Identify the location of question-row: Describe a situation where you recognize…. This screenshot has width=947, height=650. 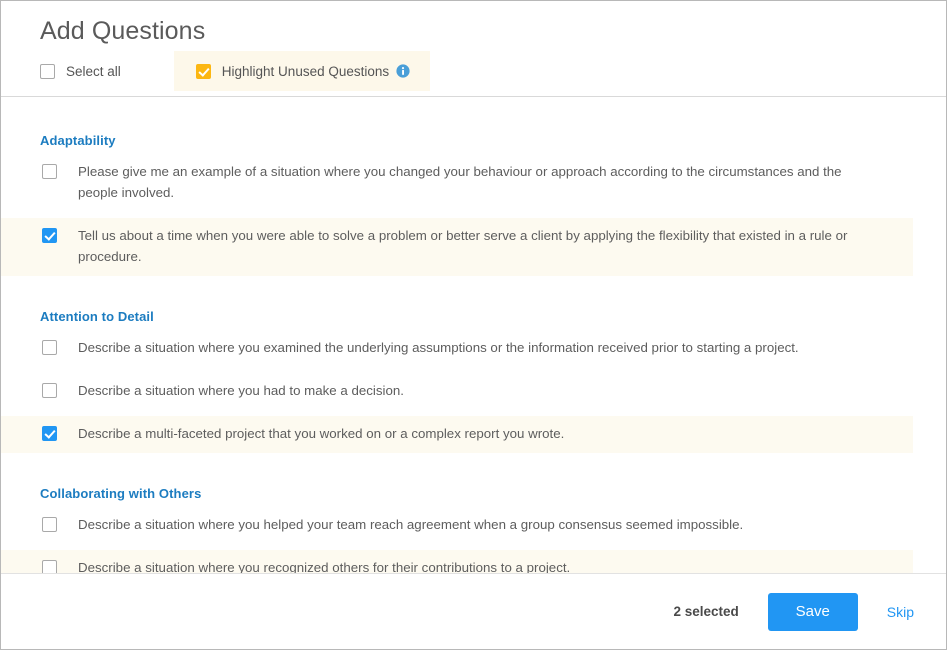
(457, 561).